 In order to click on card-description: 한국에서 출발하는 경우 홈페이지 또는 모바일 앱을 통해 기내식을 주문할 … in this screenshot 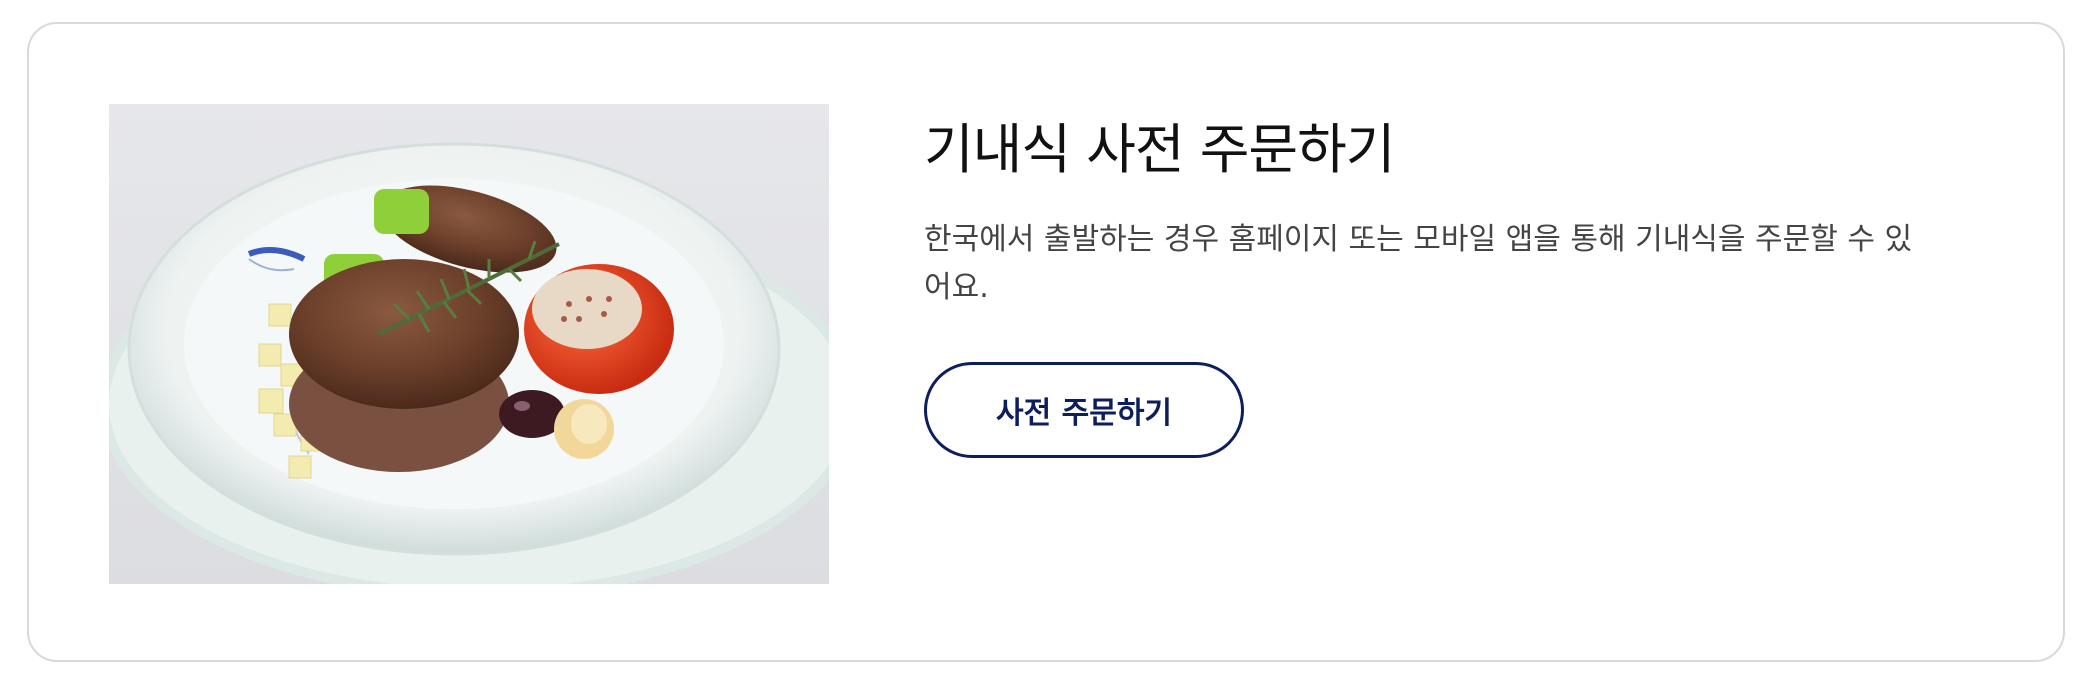, I will do `click(1418, 263)`.